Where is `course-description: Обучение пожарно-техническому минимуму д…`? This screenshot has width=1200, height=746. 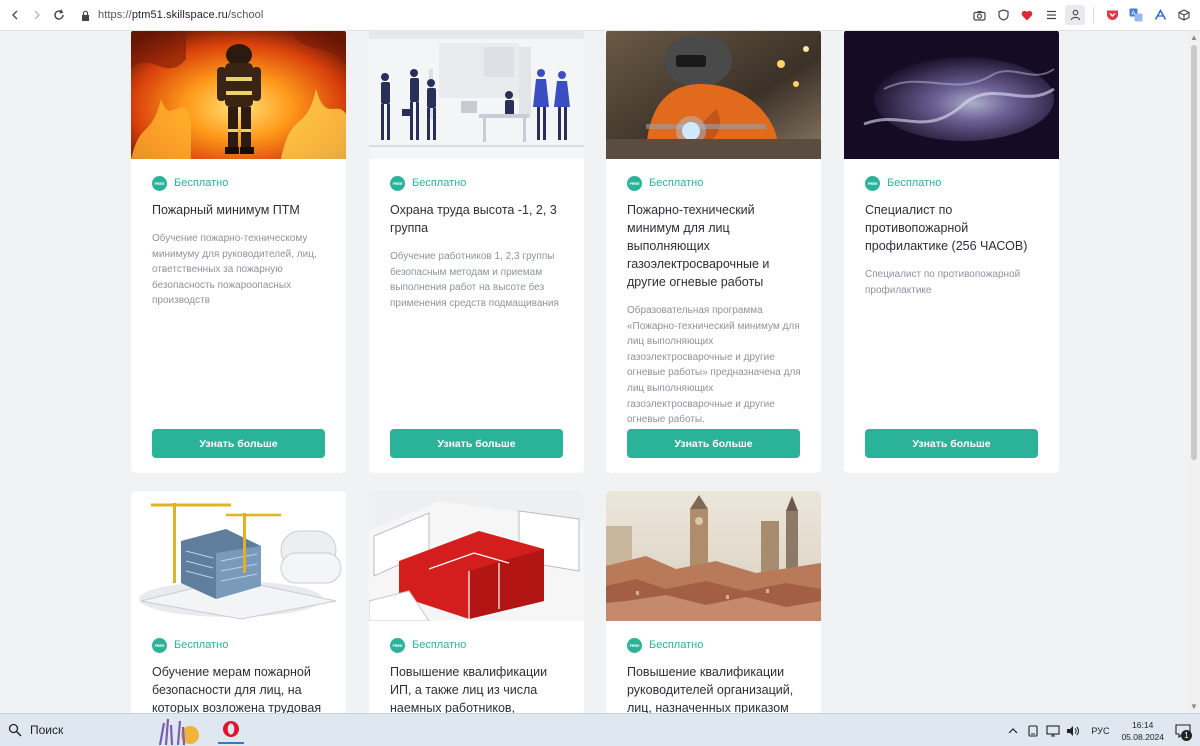
course-description: Обучение пожарно-техническому минимуму д… is located at coordinates (234, 270).